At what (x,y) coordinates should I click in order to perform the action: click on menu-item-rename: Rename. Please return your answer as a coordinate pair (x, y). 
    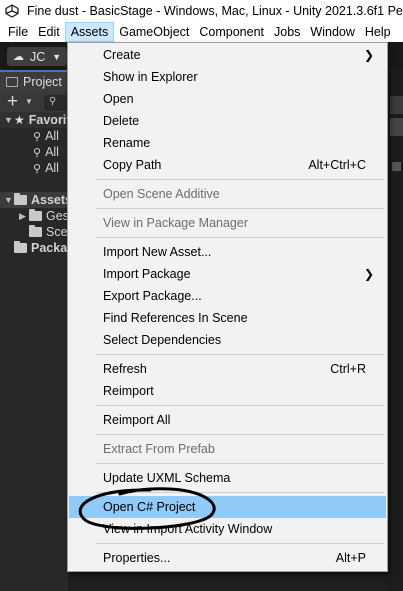
    Looking at the image, I should click on (227, 143).